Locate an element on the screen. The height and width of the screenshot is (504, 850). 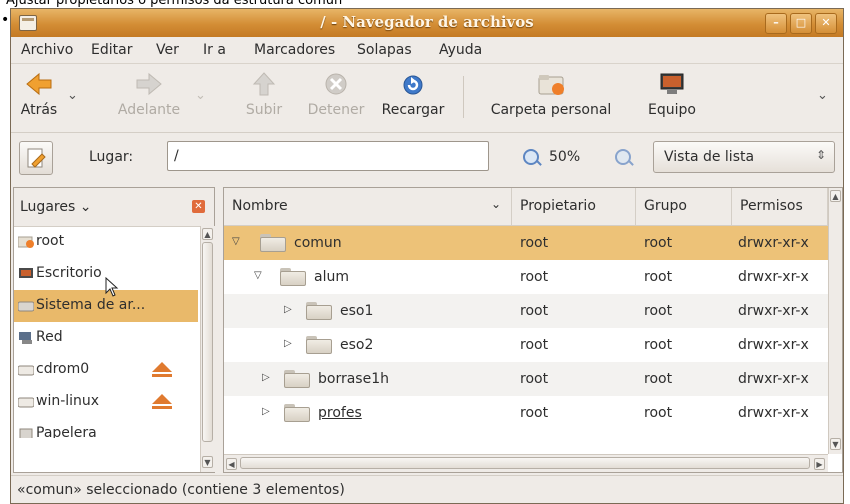
menu-solapas: Solapas is located at coordinates (384, 50).